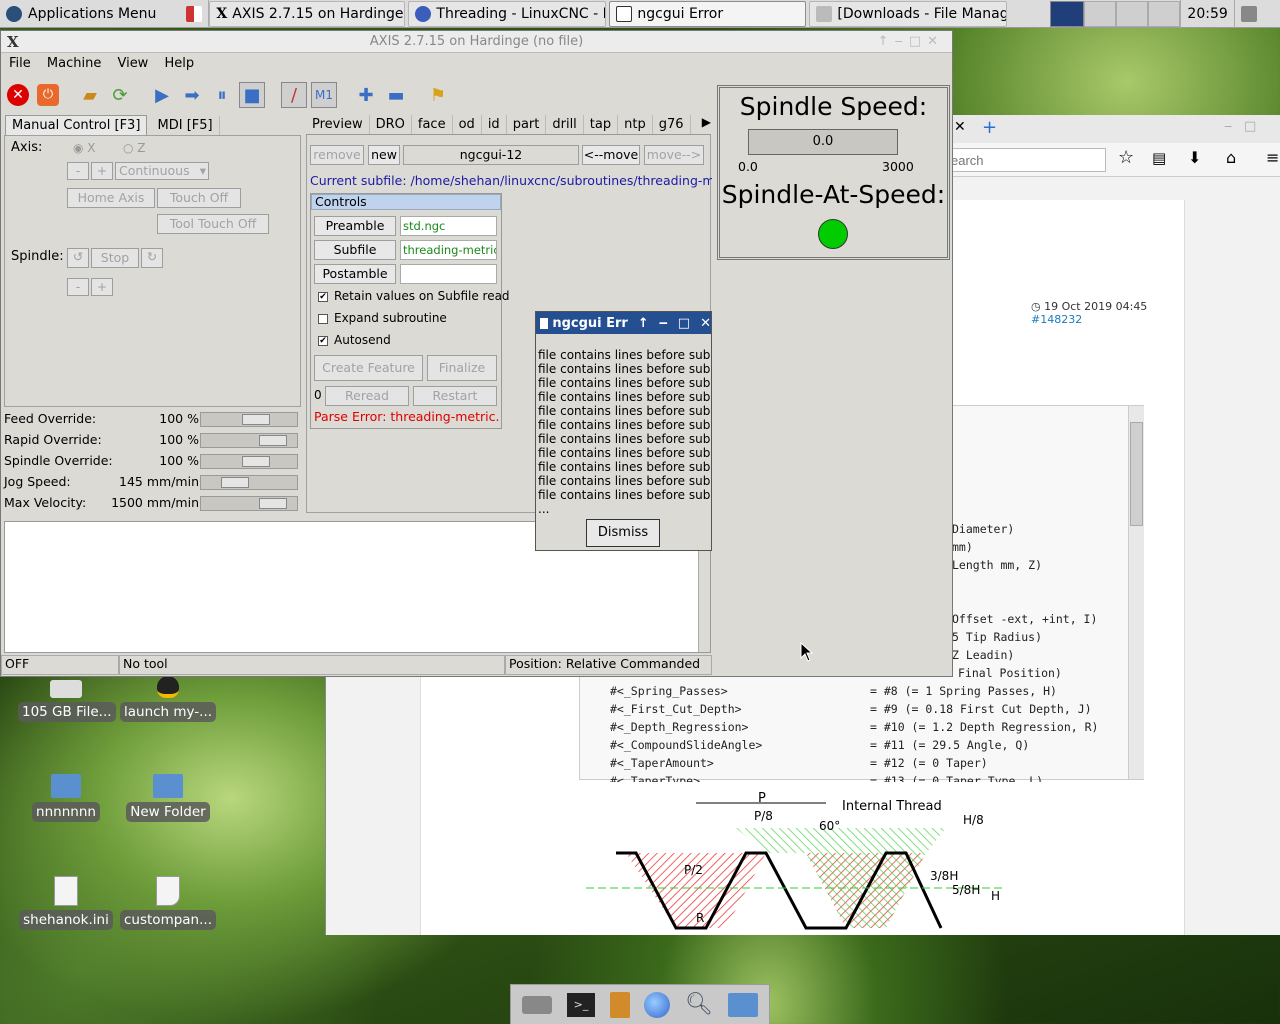 The height and width of the screenshot is (1024, 1280). Describe the element at coordinates (132, 63) in the screenshot. I see `menu-view: View` at that location.